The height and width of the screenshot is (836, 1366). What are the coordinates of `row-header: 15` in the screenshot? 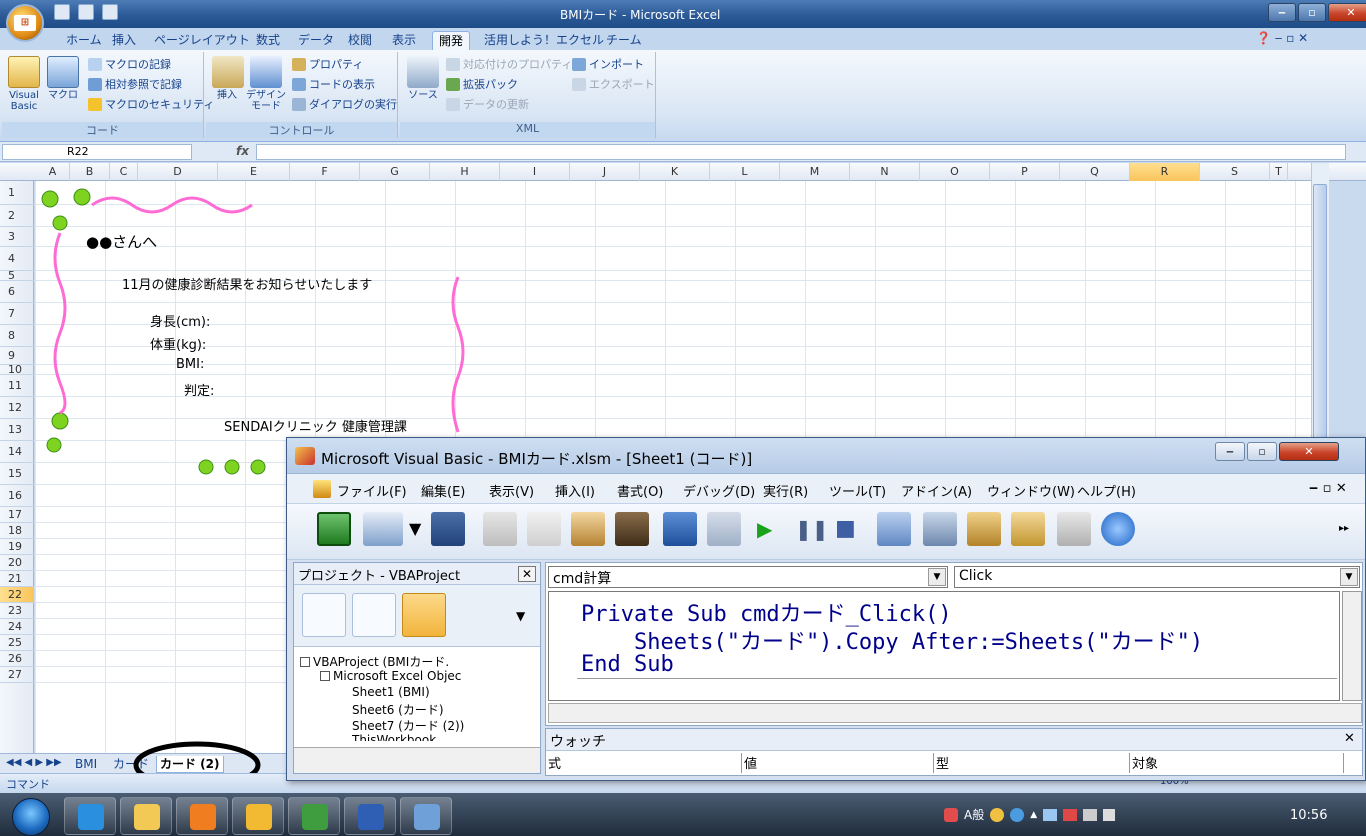 It's located at (17, 474).